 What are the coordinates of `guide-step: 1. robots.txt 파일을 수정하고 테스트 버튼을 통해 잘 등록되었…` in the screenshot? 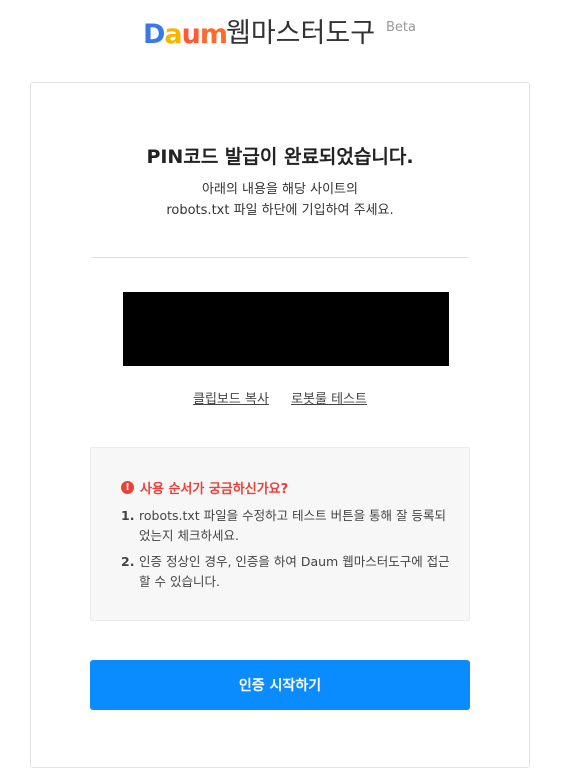 It's located at (286, 526).